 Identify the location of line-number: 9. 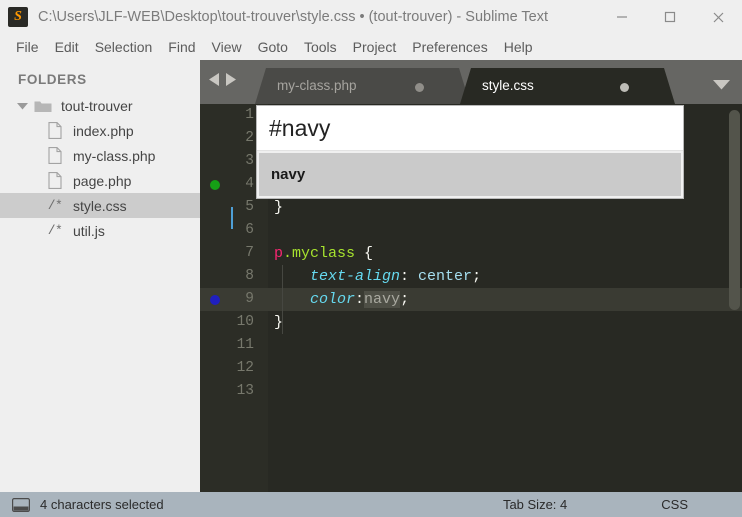
(249, 299).